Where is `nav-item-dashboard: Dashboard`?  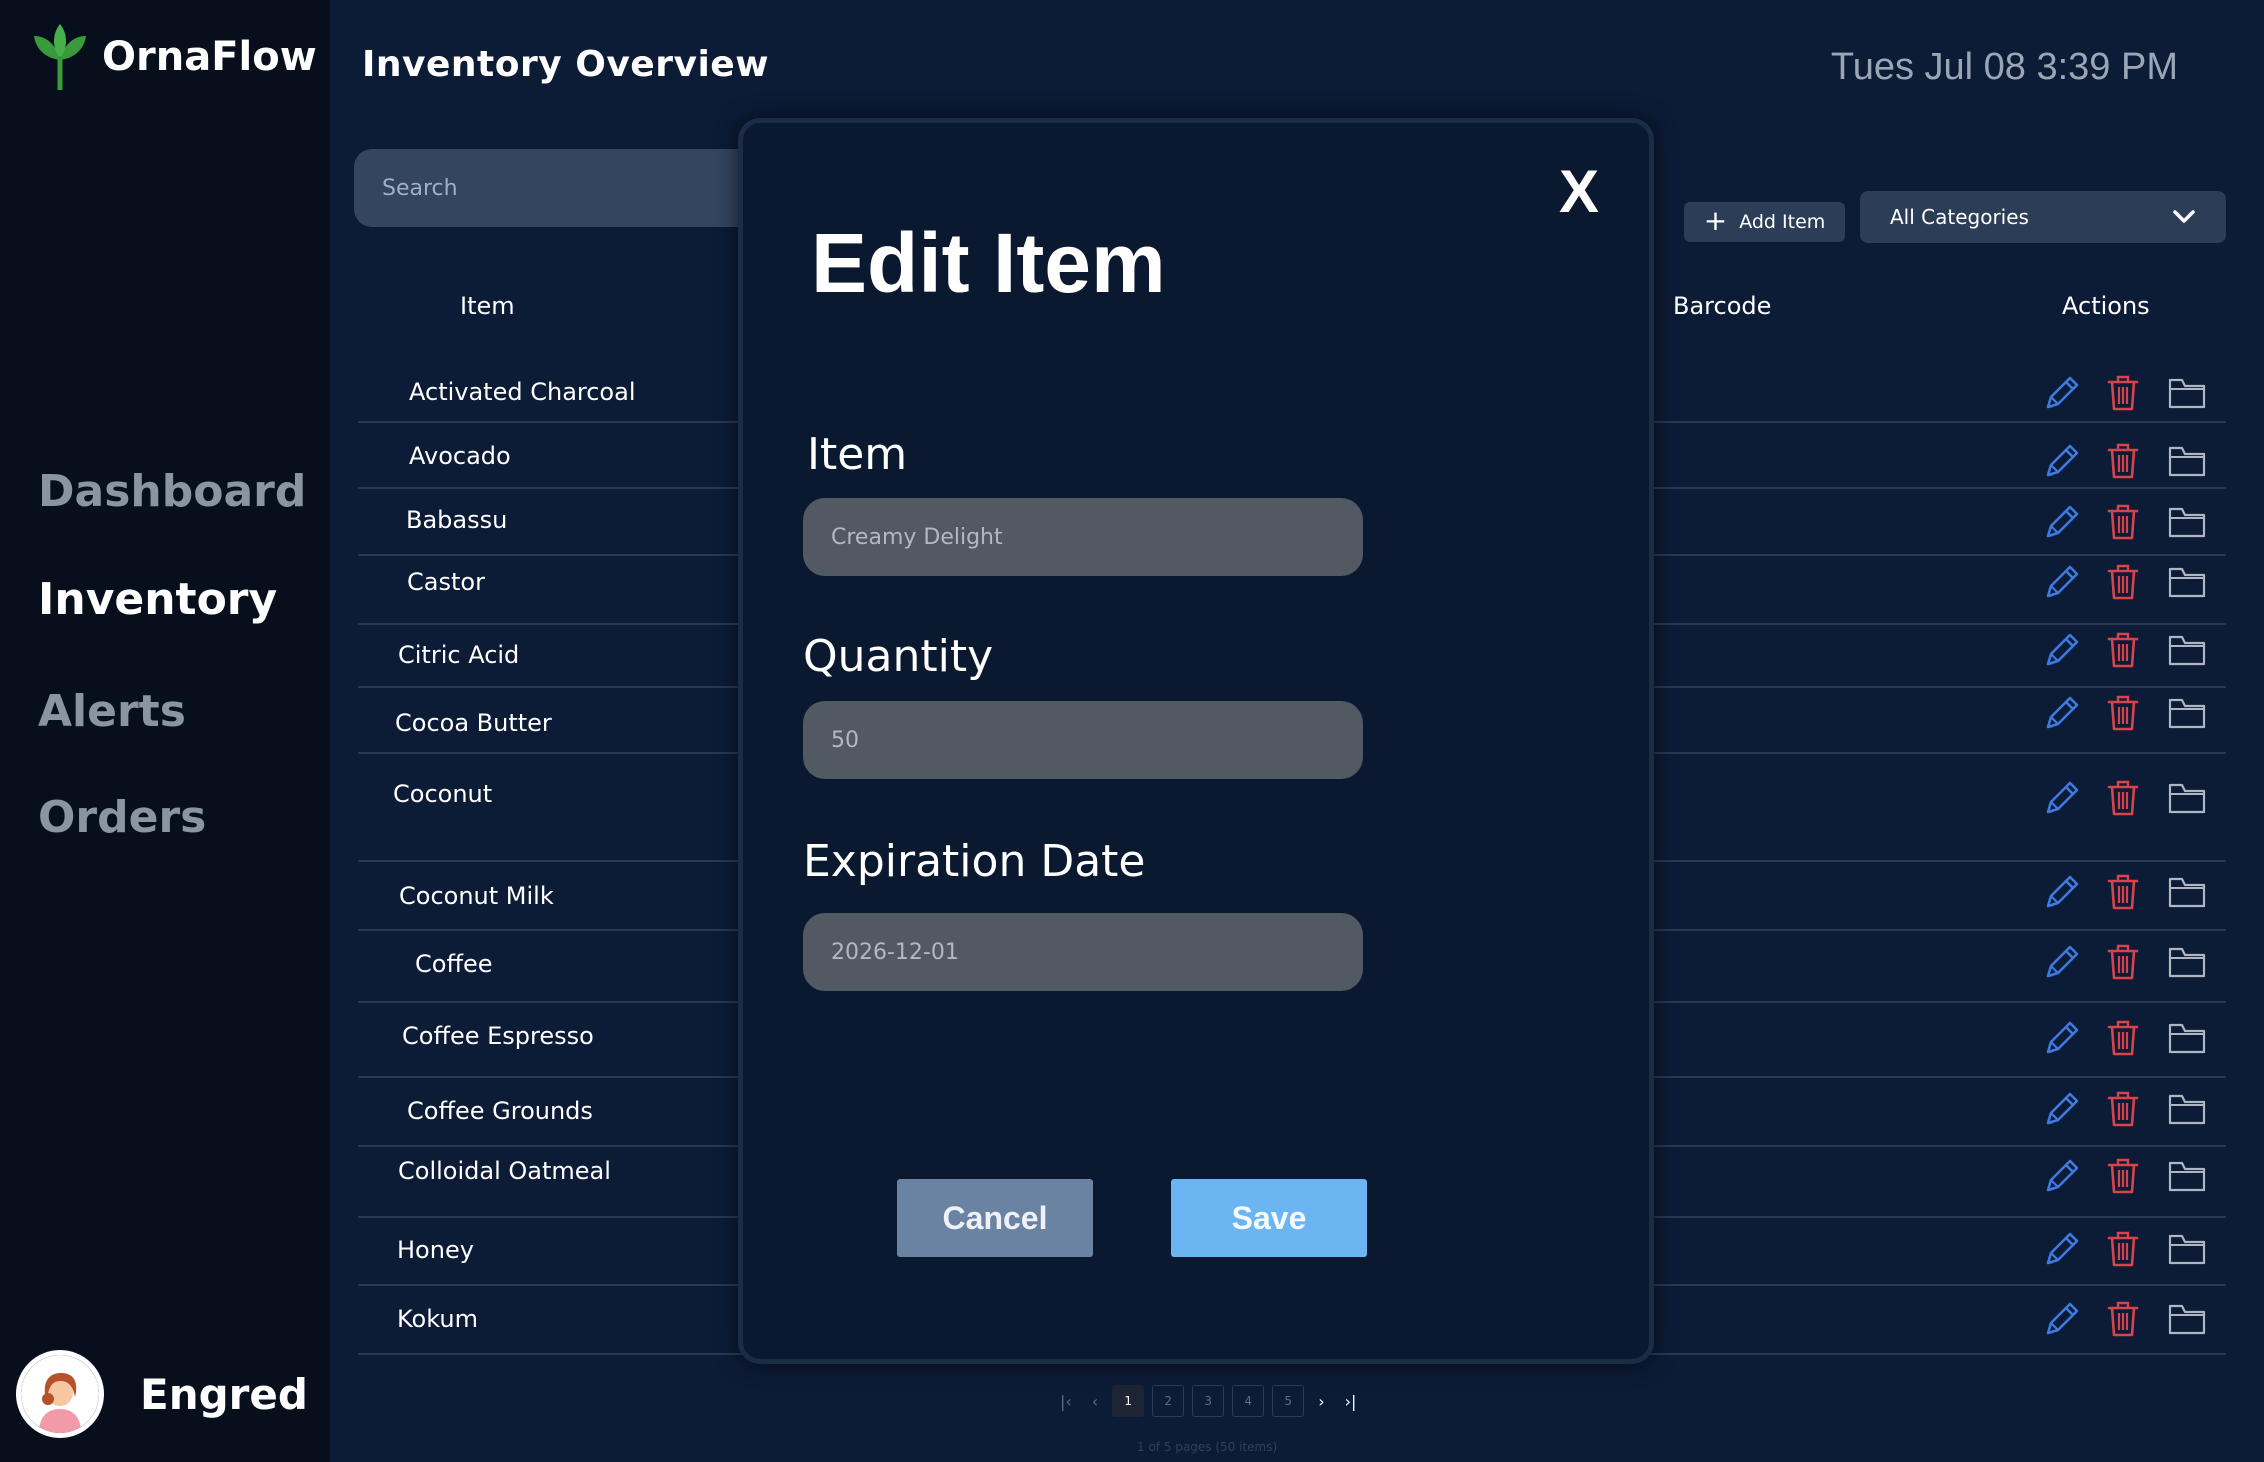 nav-item-dashboard: Dashboard is located at coordinates (172, 491).